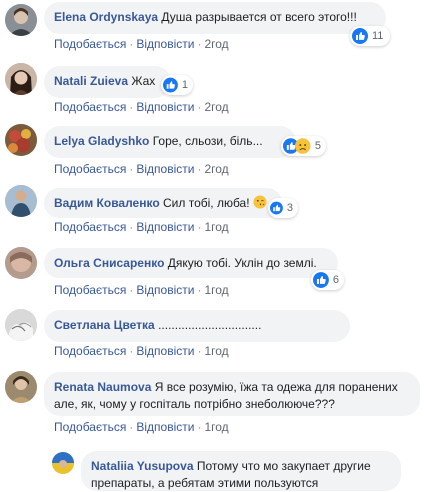  I want to click on reaction-count: 1, so click(184, 85).